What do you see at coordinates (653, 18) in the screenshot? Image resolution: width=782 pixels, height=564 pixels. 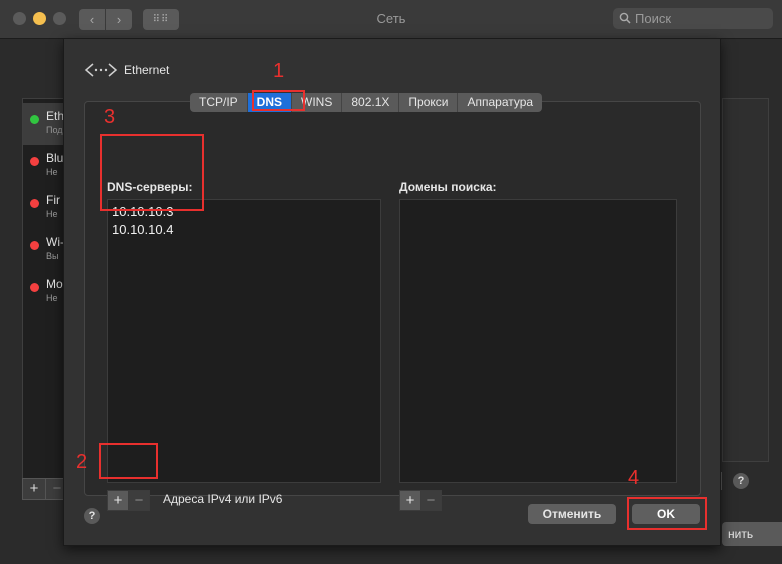 I see `search-placeholder: Поиск` at bounding box center [653, 18].